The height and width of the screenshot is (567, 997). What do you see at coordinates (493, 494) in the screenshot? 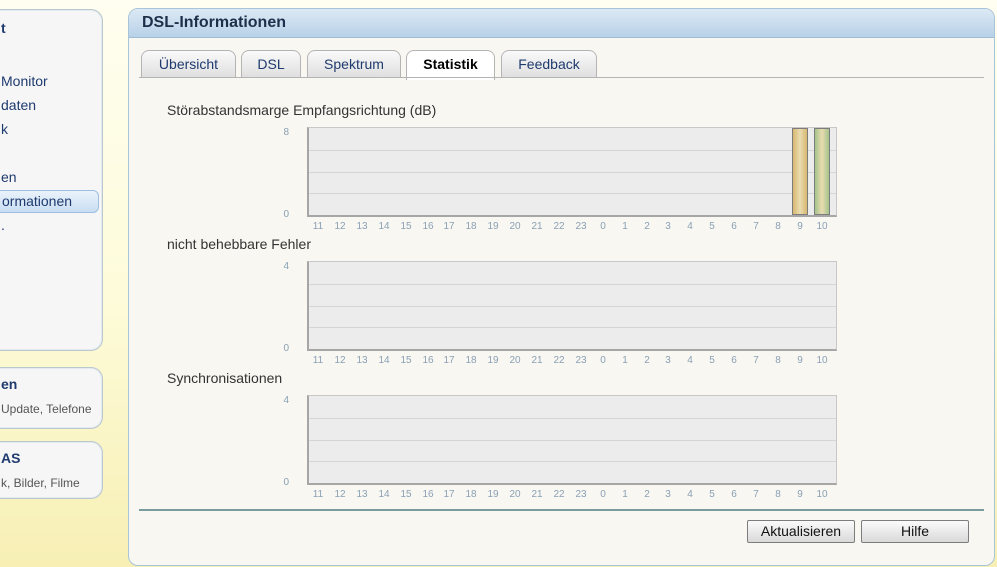
I see `chart-x-tick-label: 19` at bounding box center [493, 494].